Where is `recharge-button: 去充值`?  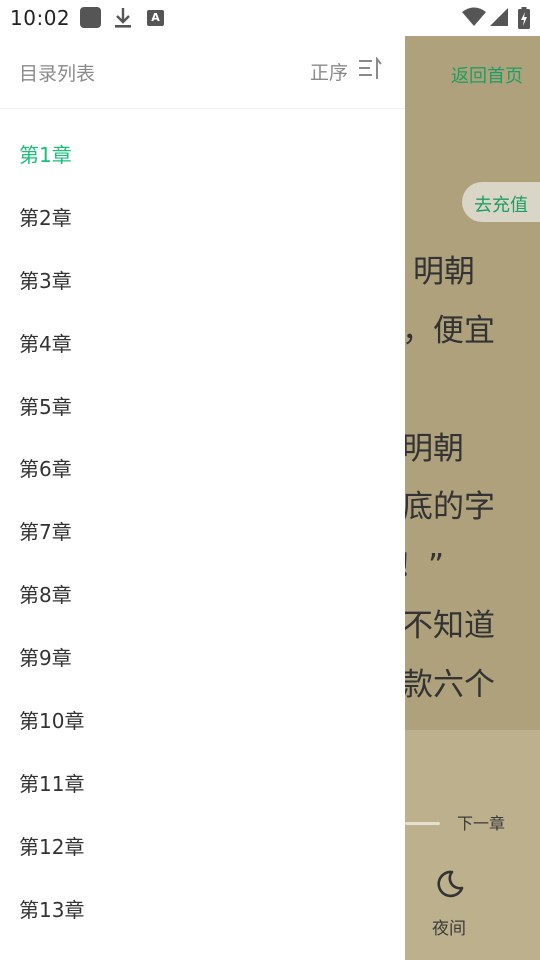 recharge-button: 去充值 is located at coordinates (501, 202).